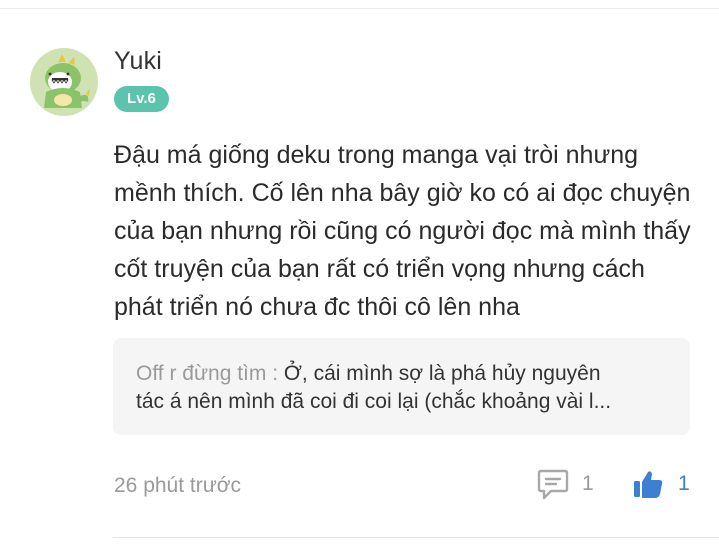  I want to click on username: Yuki, so click(138, 61).